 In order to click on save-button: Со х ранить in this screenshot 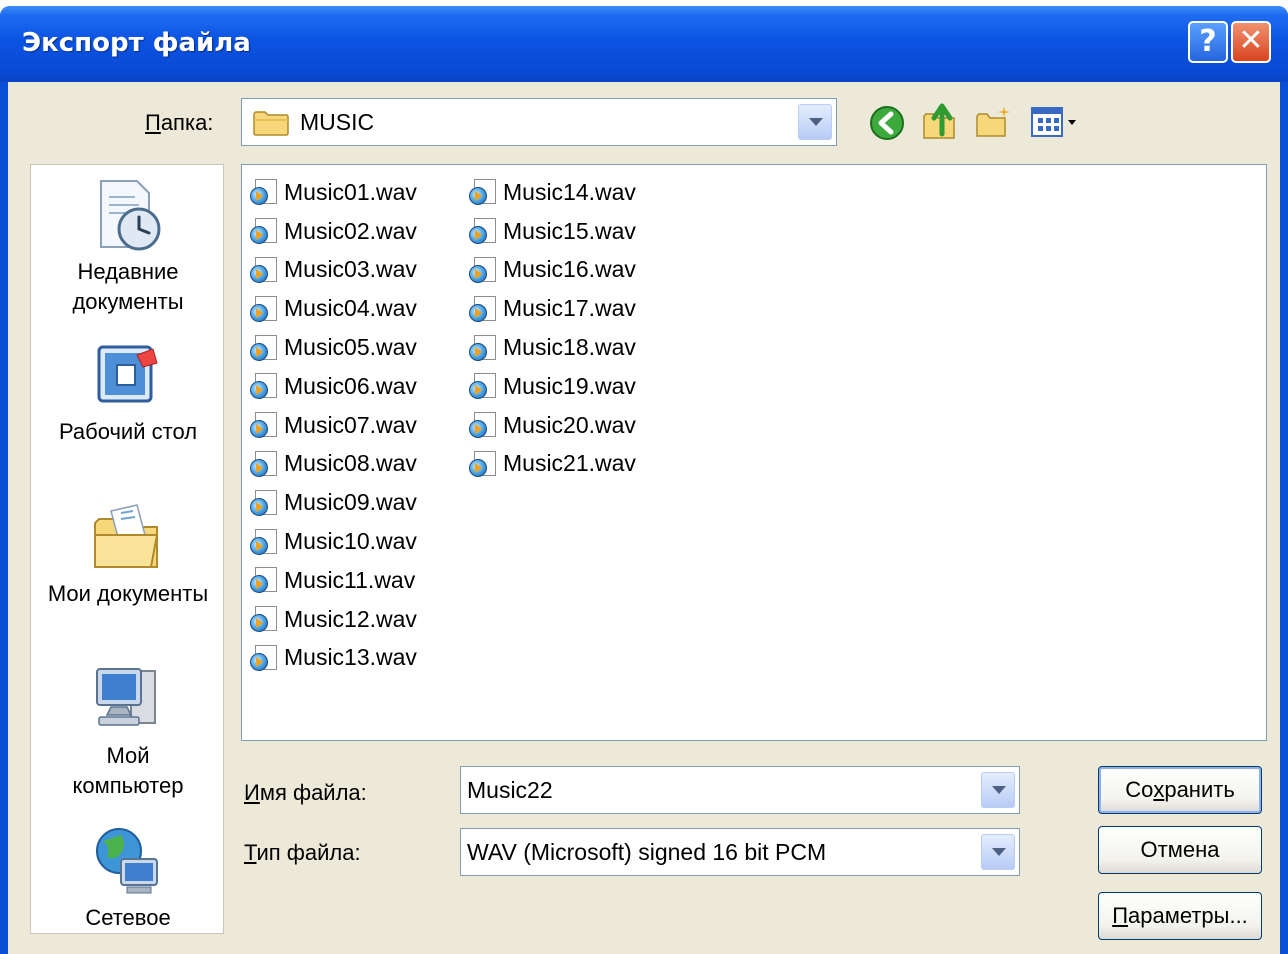, I will do `click(1180, 790)`.